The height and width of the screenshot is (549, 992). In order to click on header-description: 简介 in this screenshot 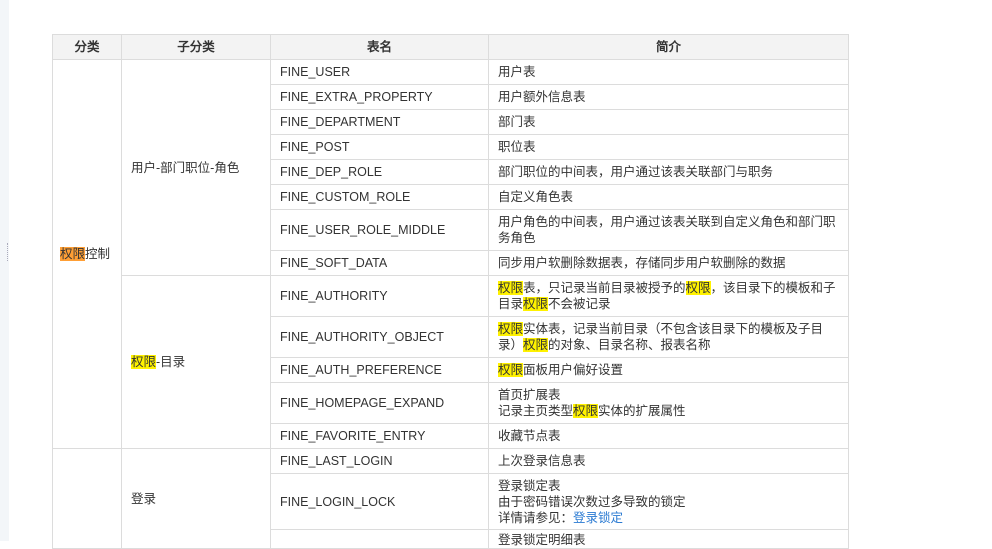, I will do `click(668, 47)`.